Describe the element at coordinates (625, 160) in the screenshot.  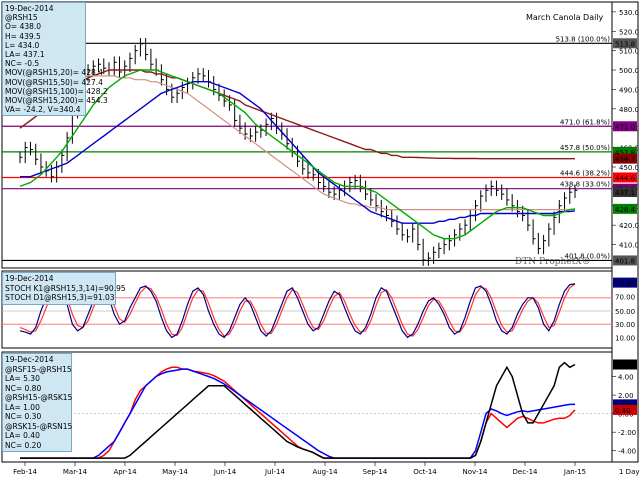
I see `price-value-tag-label: 454.3` at that location.